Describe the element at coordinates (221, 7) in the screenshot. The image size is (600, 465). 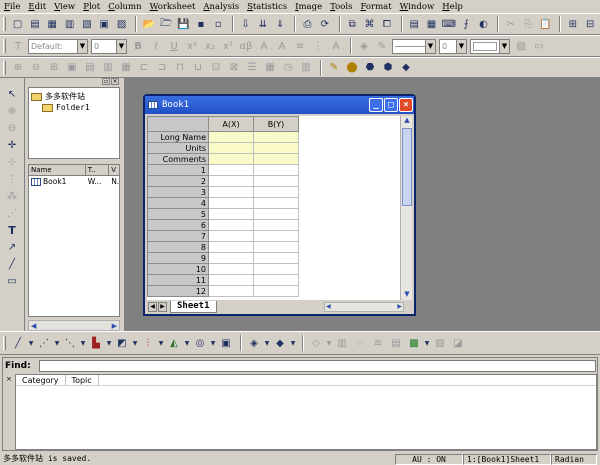
I see `menu-analysis: Analysis` at that location.